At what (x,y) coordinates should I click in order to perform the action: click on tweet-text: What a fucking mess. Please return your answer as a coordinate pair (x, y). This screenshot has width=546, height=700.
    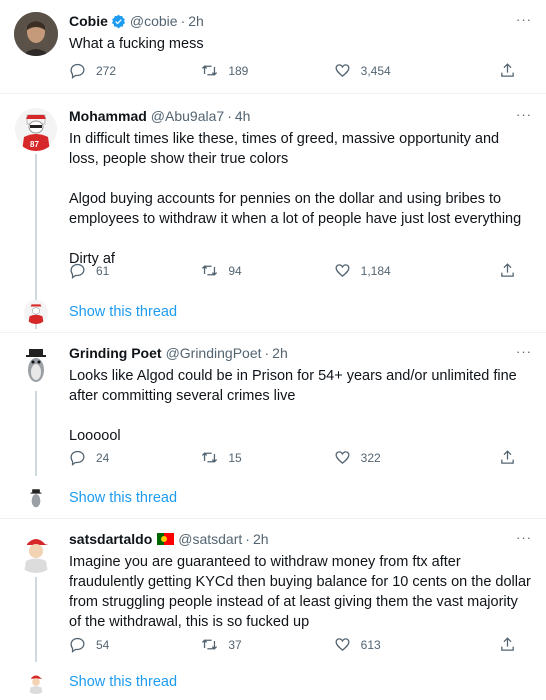
    Looking at the image, I should click on (136, 44).